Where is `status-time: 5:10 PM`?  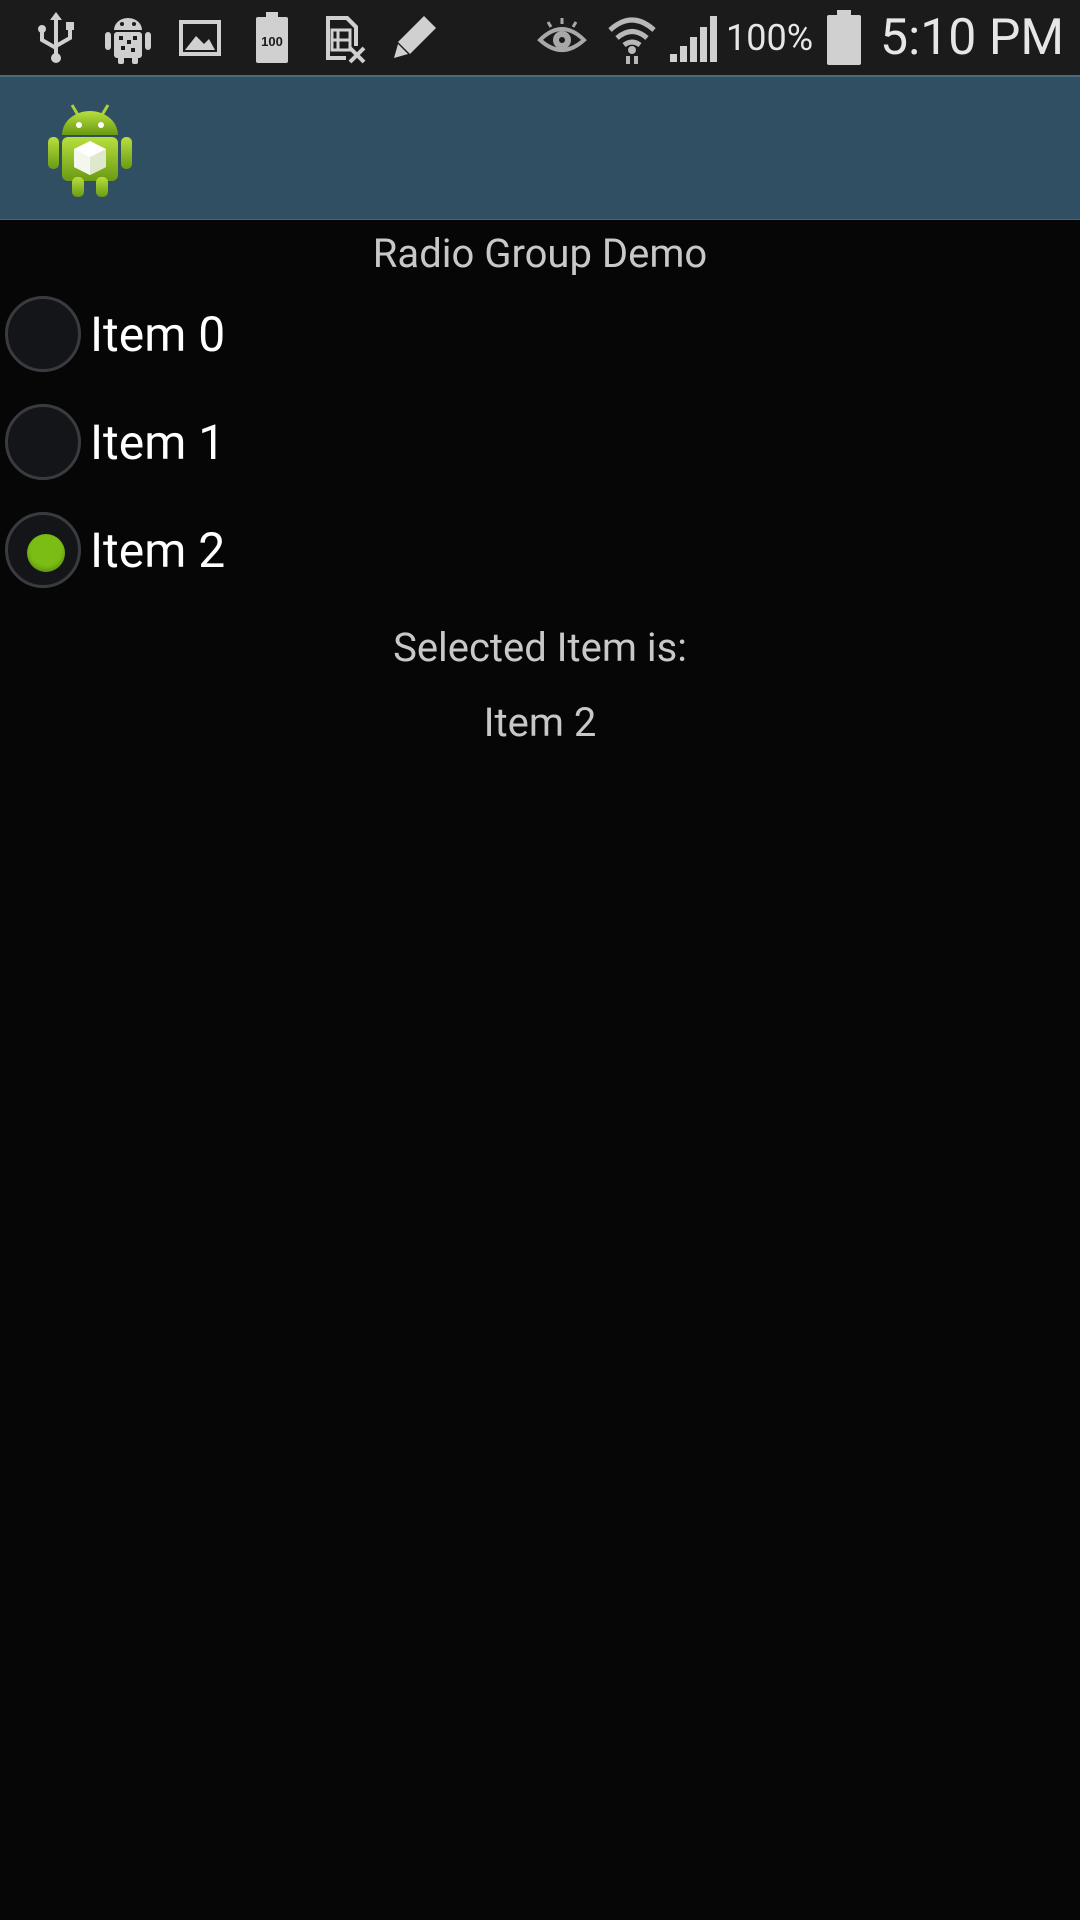 status-time: 5:10 PM is located at coordinates (972, 38).